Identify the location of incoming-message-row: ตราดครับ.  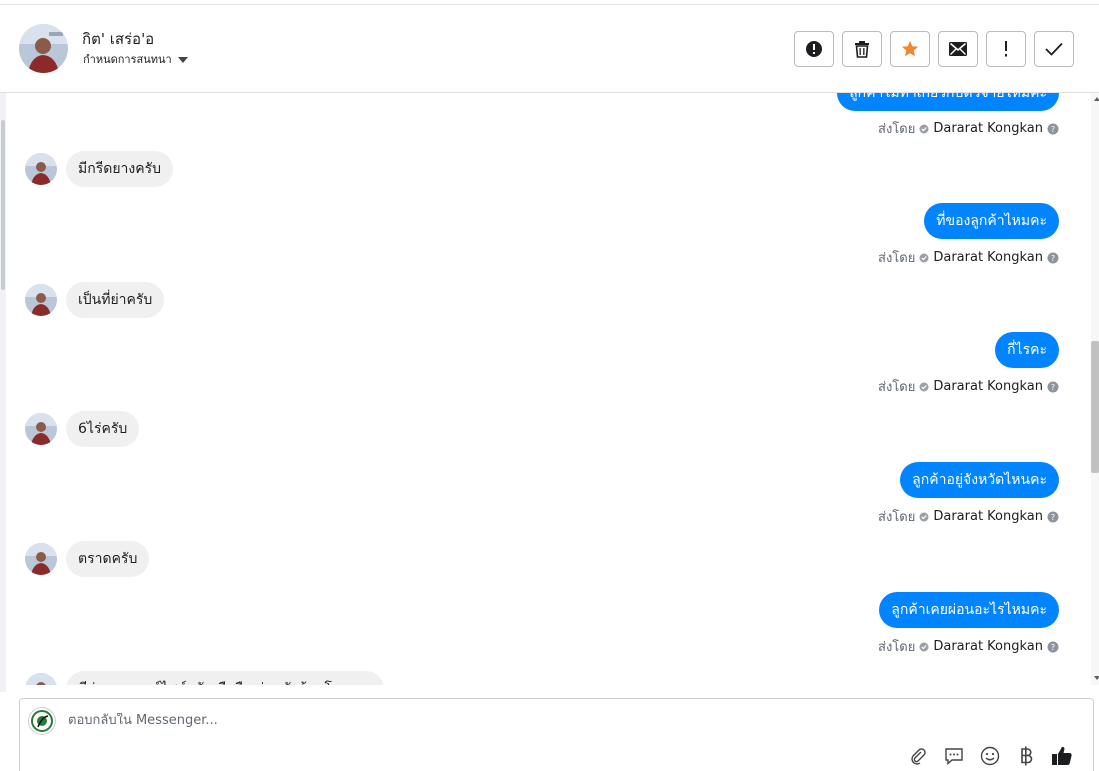
(87, 559).